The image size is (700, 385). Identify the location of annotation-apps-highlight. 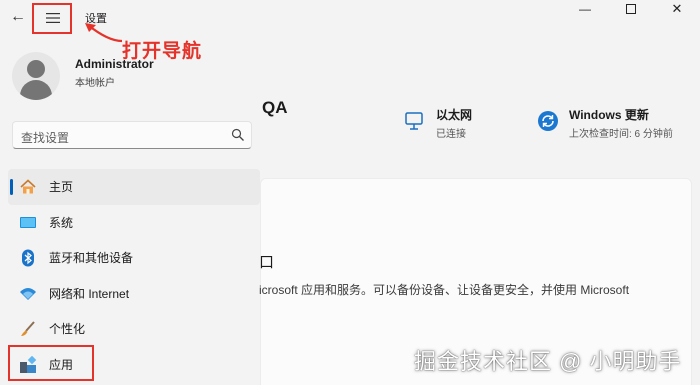
(51, 363).